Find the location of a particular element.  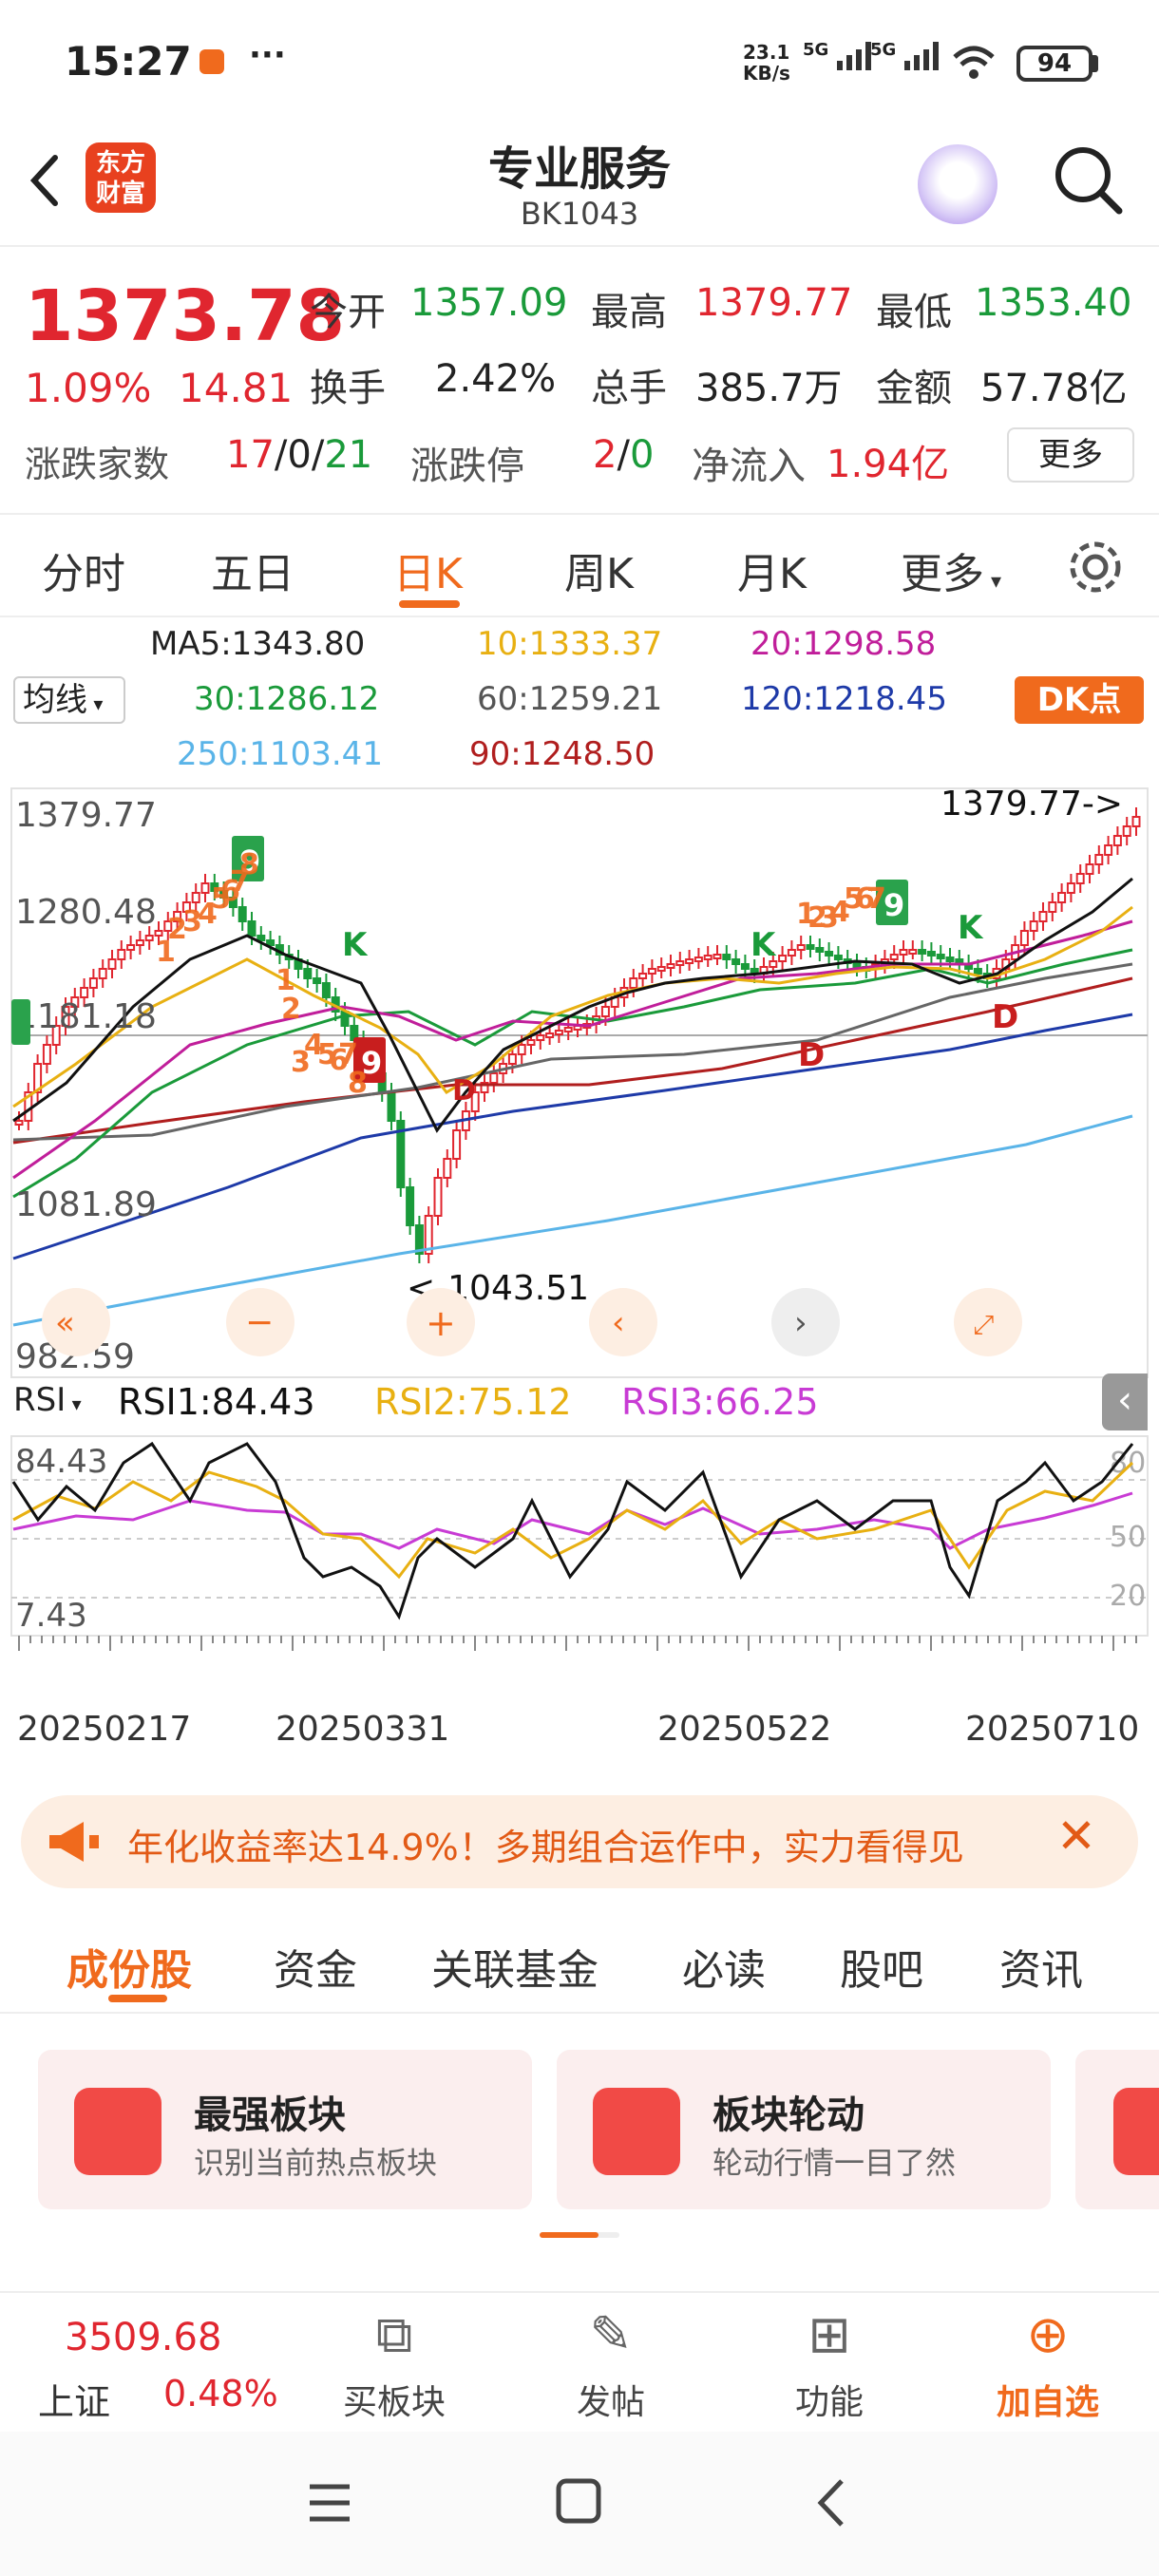

ma5-label: MA5:1343.80 is located at coordinates (258, 644).